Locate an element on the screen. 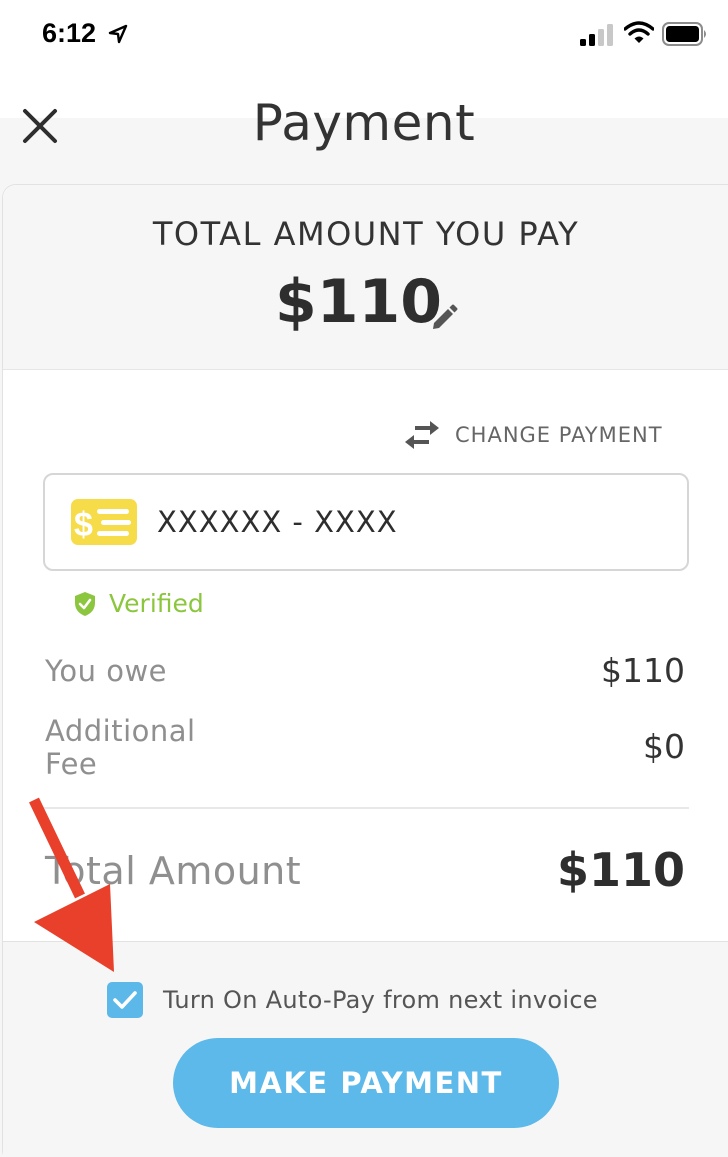  you-owe-value: $110 is located at coordinates (643, 670).